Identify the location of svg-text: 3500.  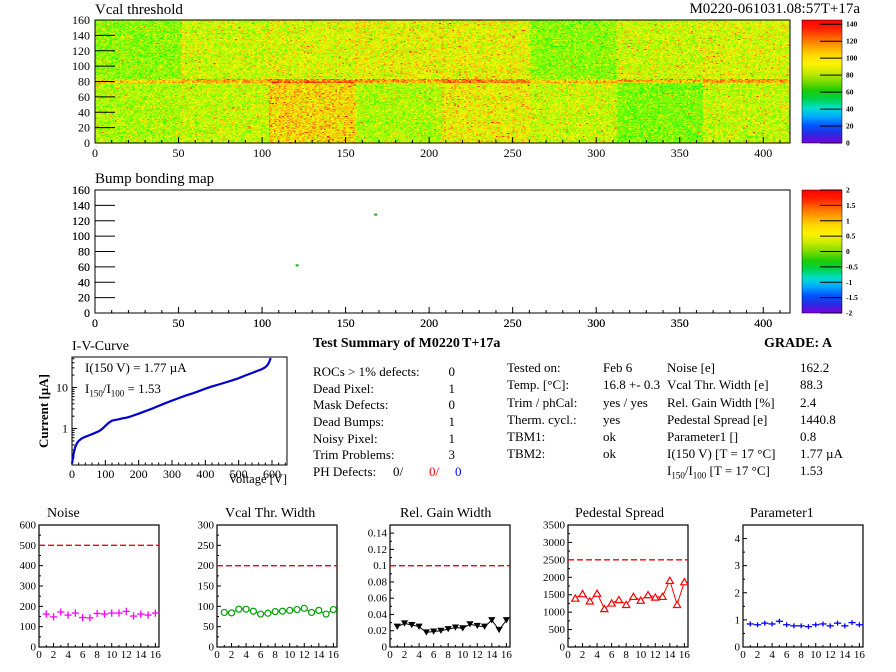
(554, 526).